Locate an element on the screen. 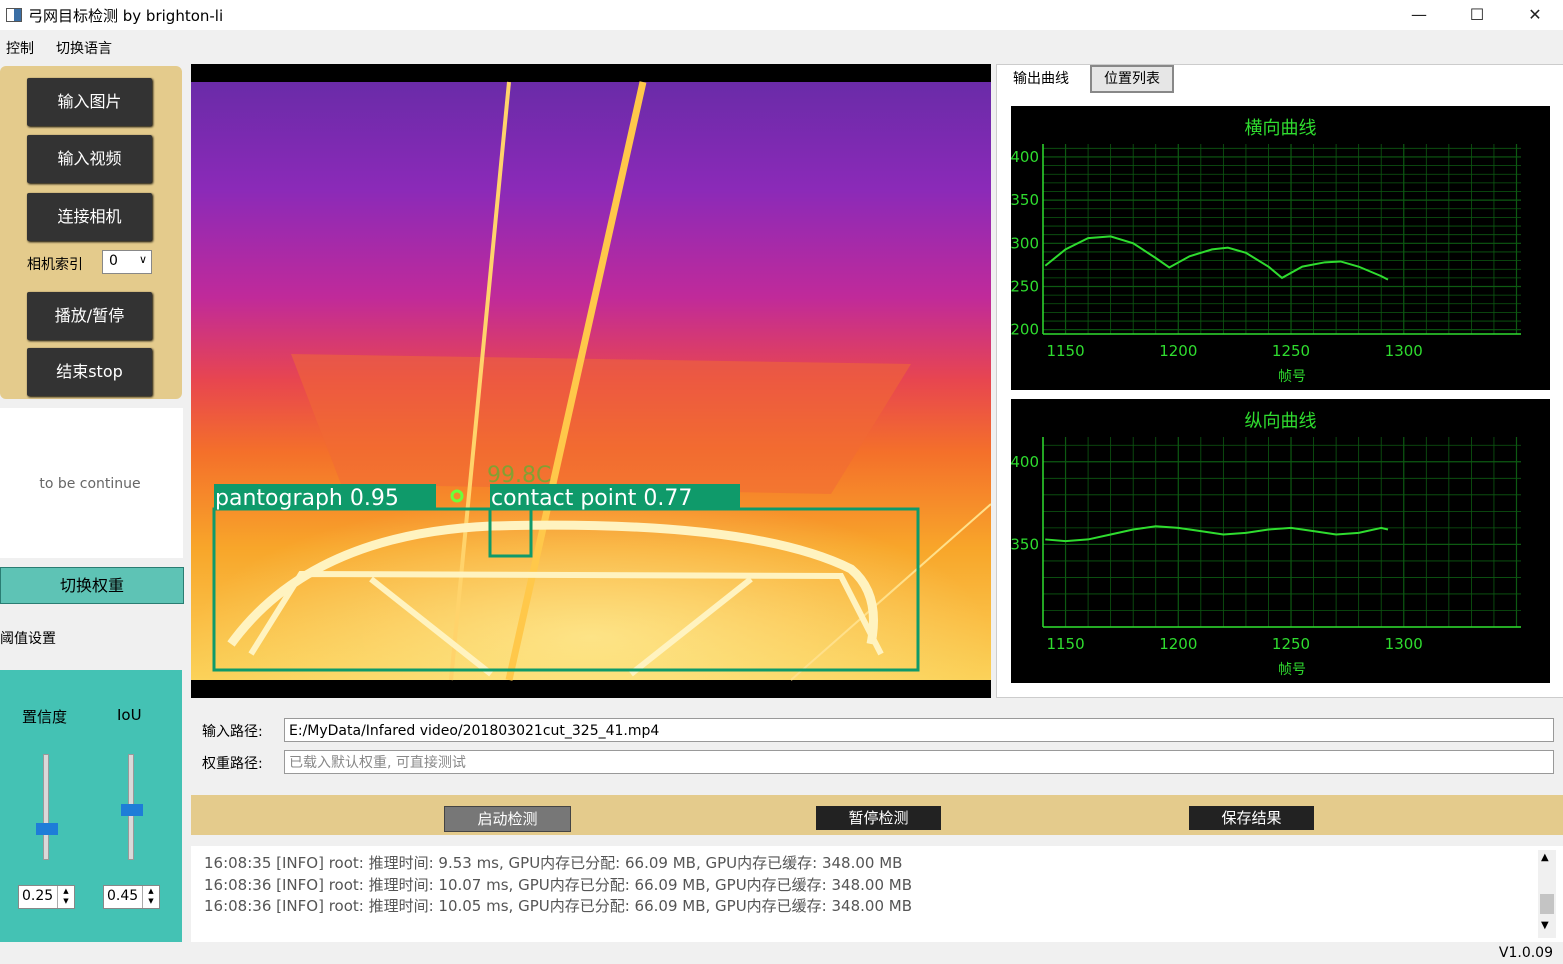 Image resolution: width=1563 pixels, height=964 pixels. confidence-label: 置信度 is located at coordinates (45, 717).